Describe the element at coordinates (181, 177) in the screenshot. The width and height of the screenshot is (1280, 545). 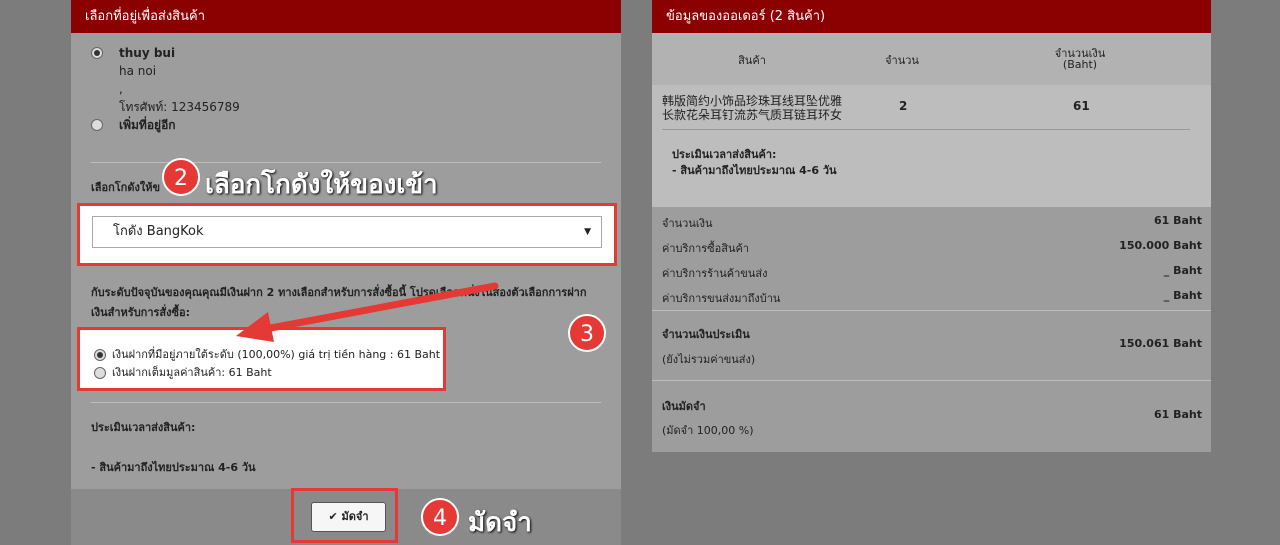
I see `callout-2-badge: 2` at that location.